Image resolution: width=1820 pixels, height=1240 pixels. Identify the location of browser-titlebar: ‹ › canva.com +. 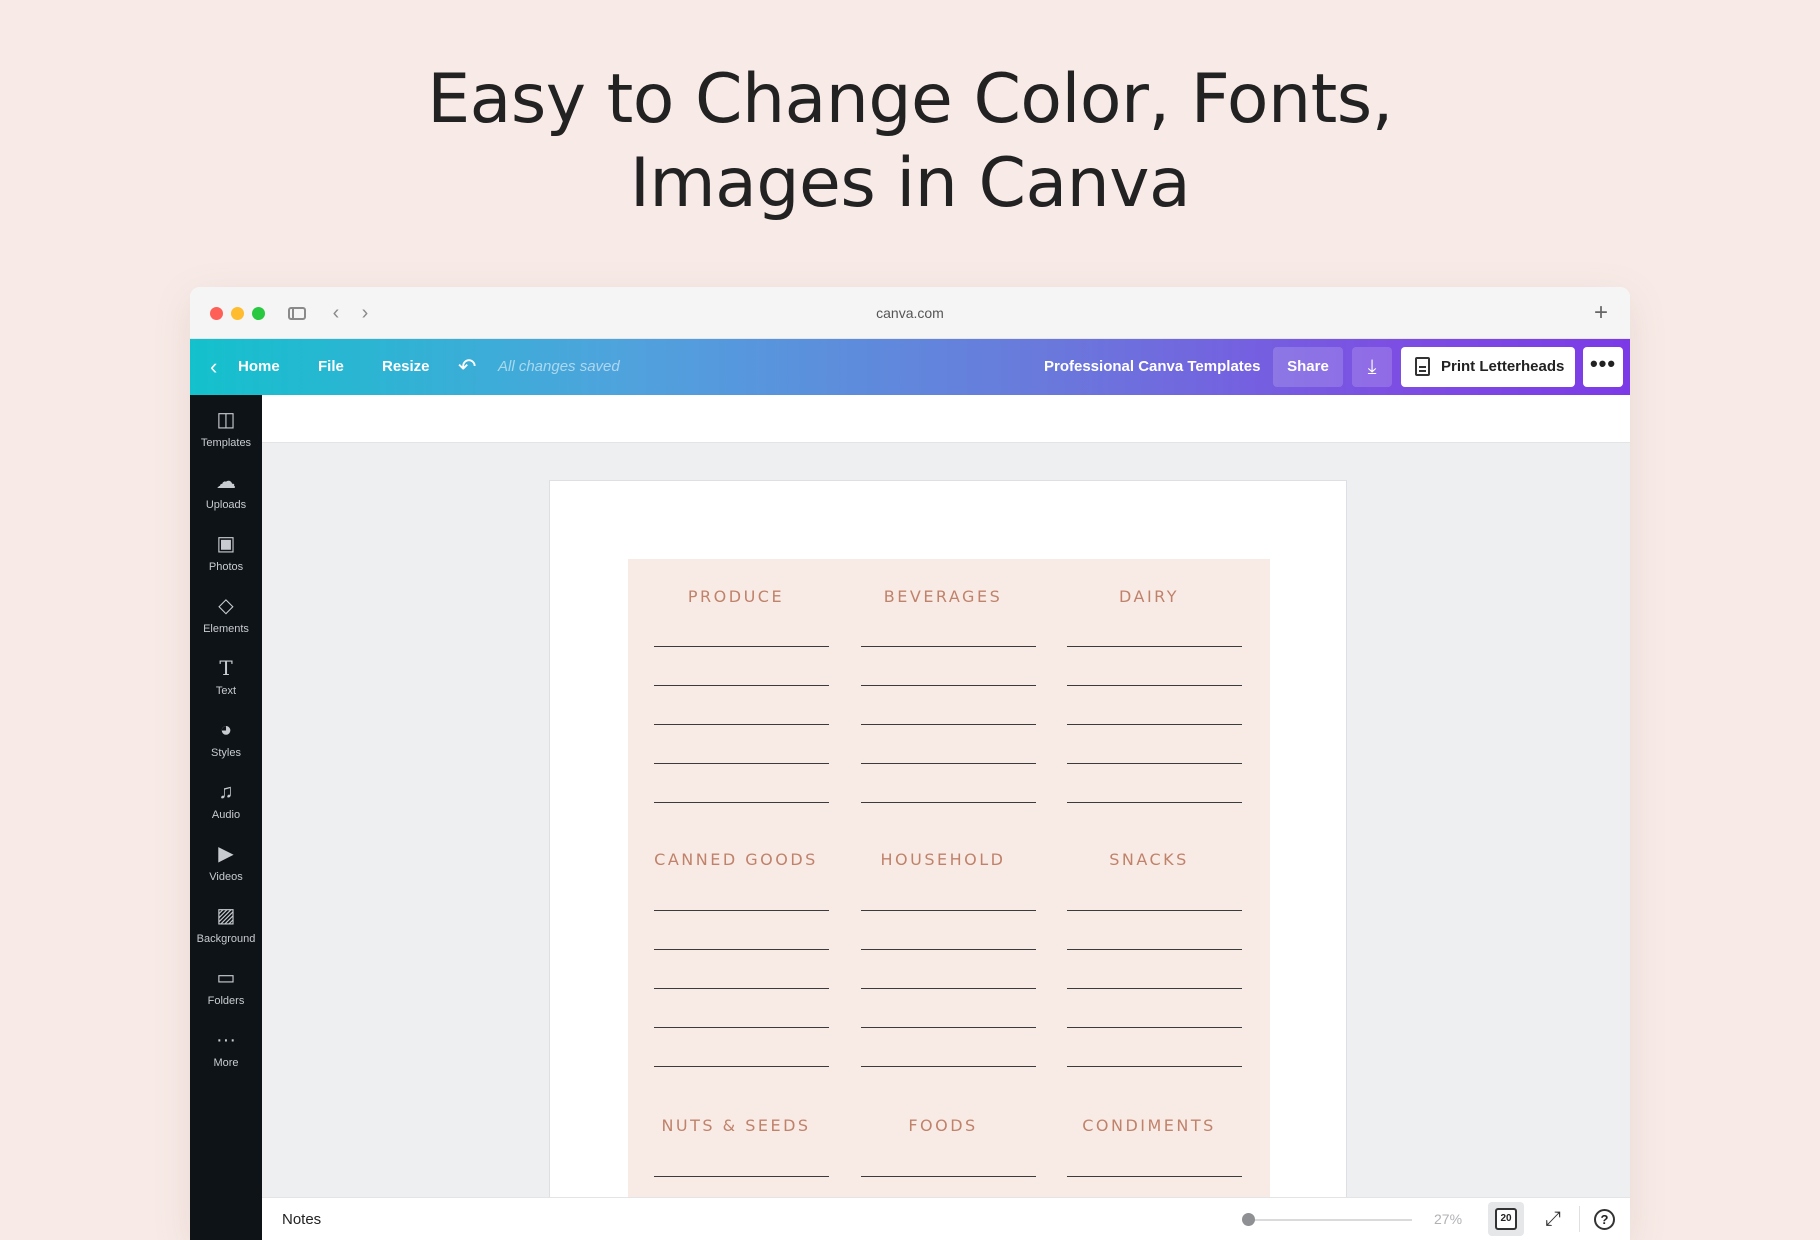
(910, 313).